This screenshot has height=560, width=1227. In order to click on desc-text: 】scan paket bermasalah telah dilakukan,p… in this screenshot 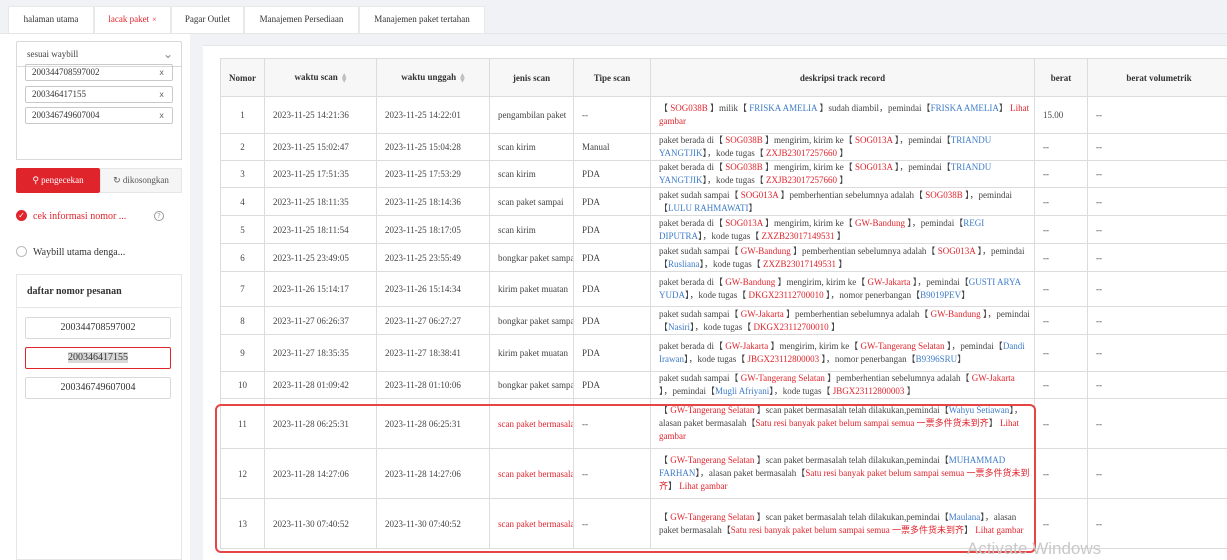, I will do `click(852, 460)`.